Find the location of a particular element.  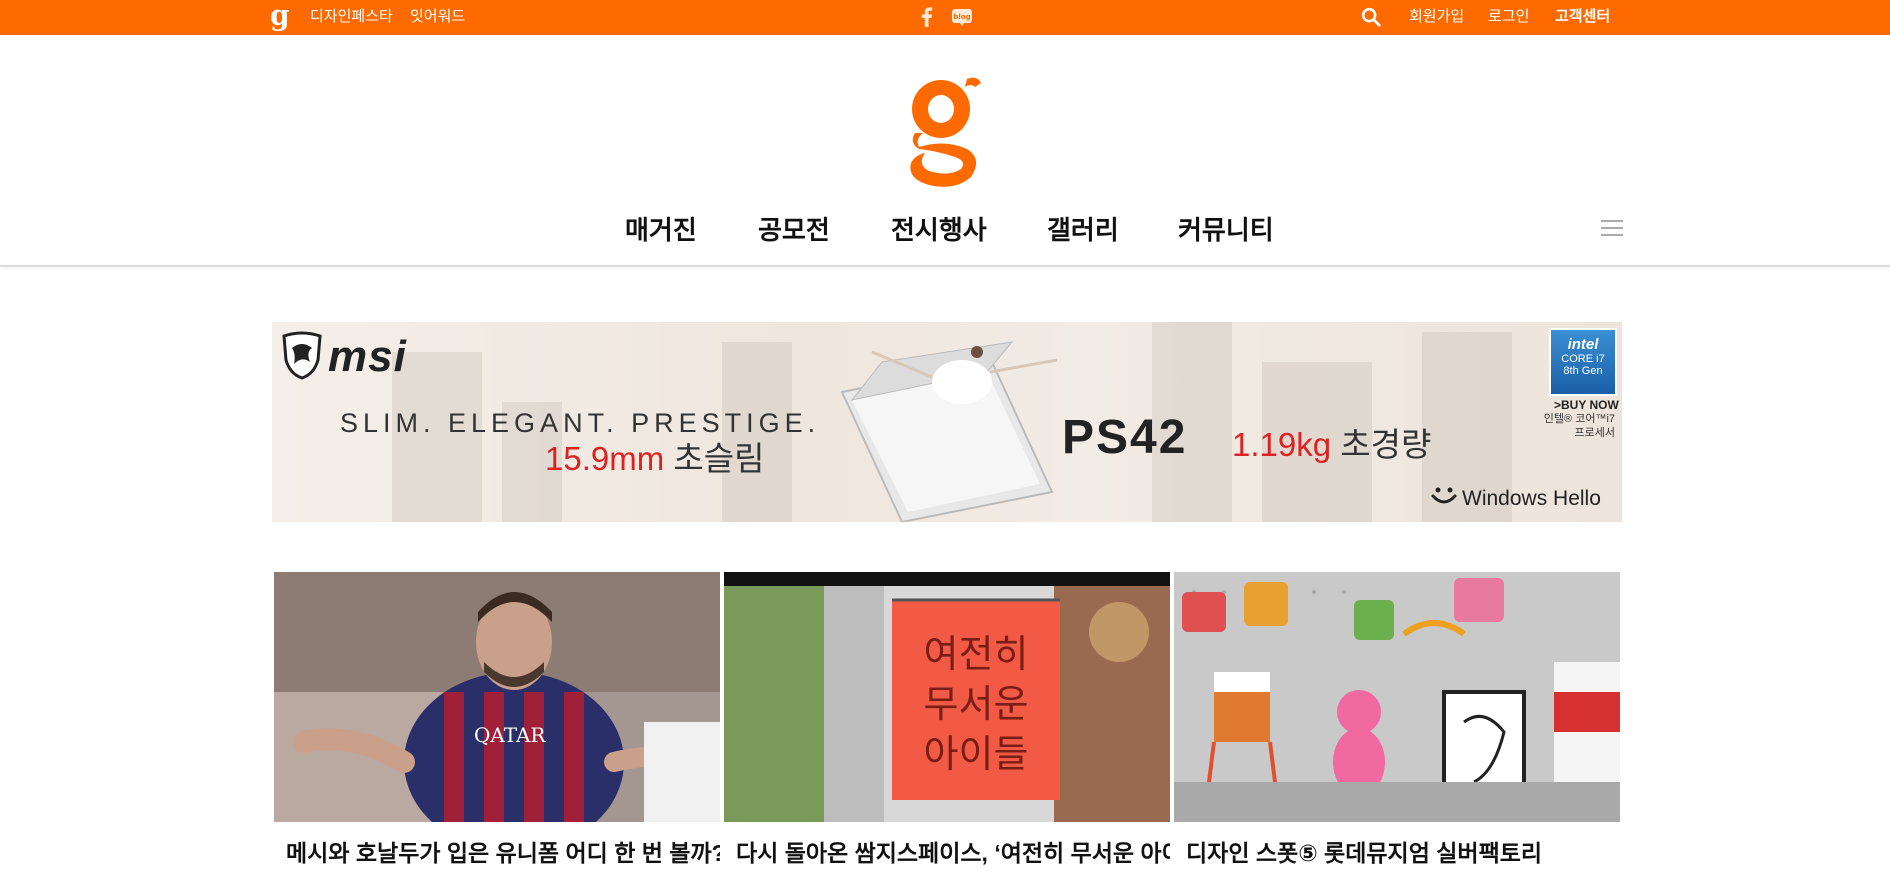

buy-now-link: >BUY NOW is located at coordinates (1586, 405).